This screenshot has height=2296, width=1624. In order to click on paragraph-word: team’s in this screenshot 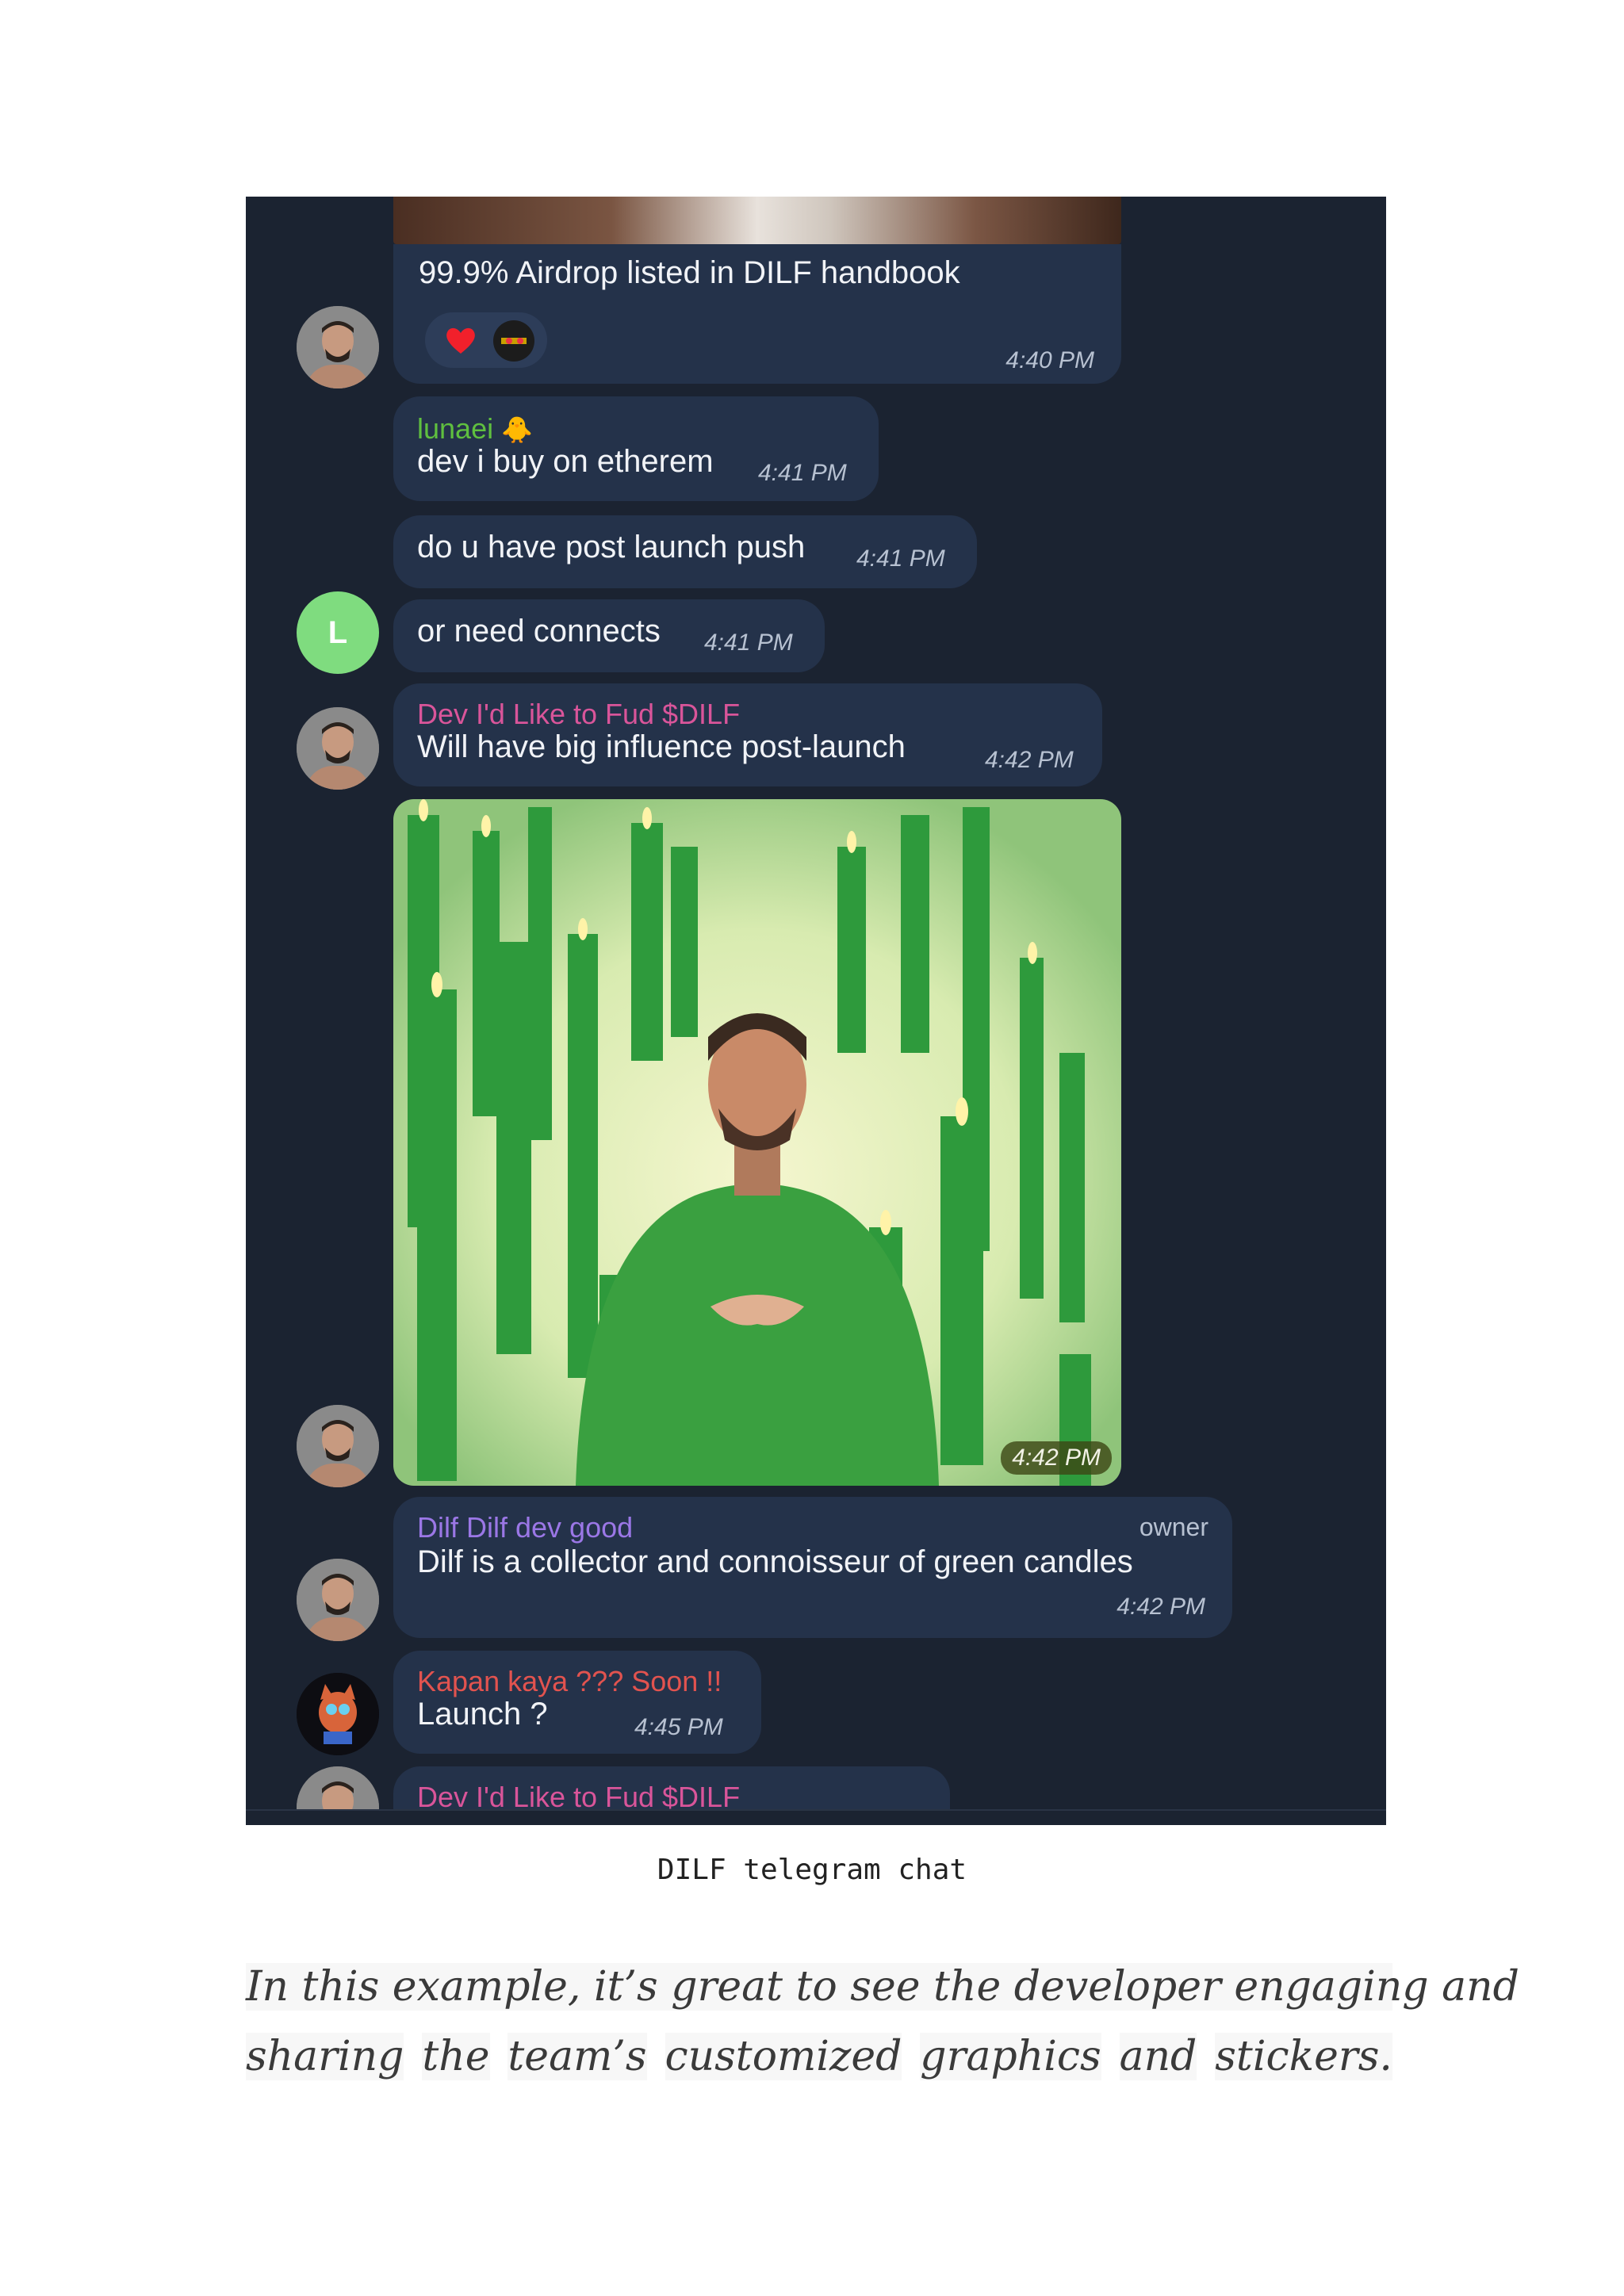, I will do `click(577, 2056)`.